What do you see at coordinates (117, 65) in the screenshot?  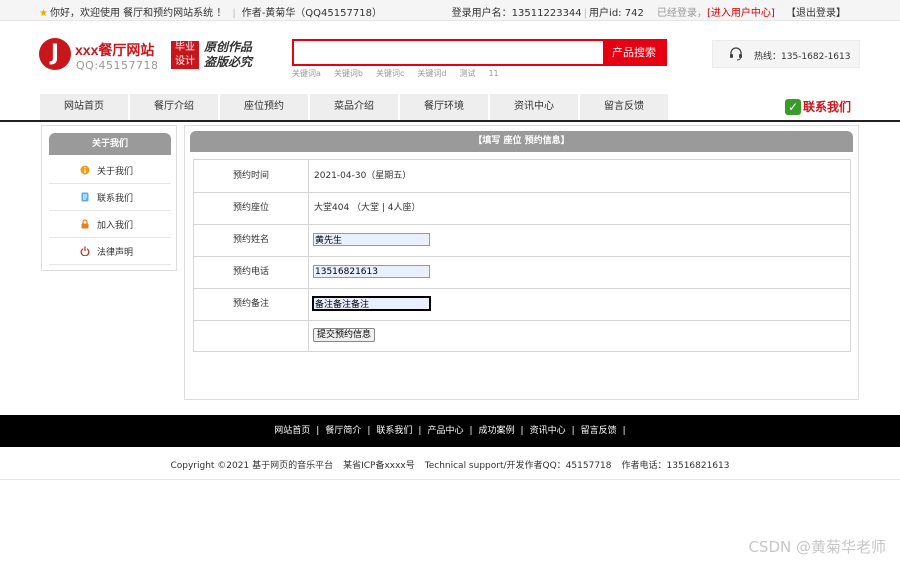 I see `site-qq: QQ:45157718` at bounding box center [117, 65].